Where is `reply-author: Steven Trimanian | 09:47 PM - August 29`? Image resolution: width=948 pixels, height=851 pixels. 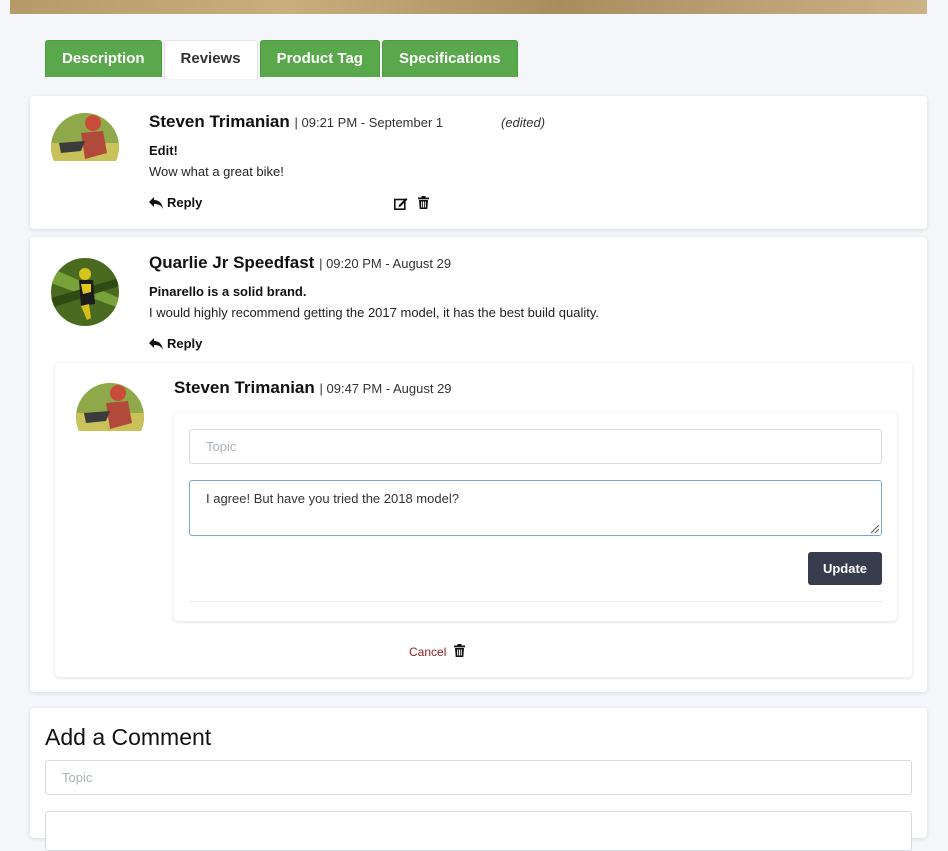 reply-author: Steven Trimanian | 09:47 PM - August 29 is located at coordinates (313, 388).